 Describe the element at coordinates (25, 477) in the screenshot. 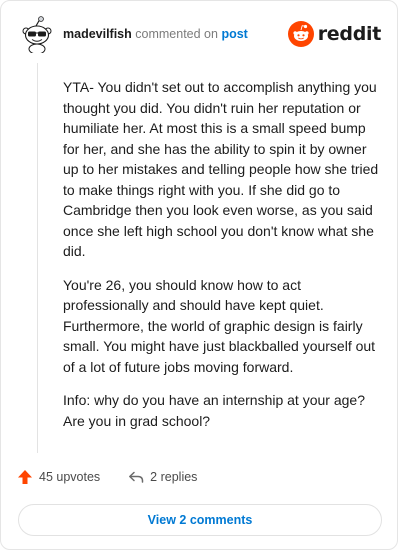

I see `upvote-arrow-icon` at that location.